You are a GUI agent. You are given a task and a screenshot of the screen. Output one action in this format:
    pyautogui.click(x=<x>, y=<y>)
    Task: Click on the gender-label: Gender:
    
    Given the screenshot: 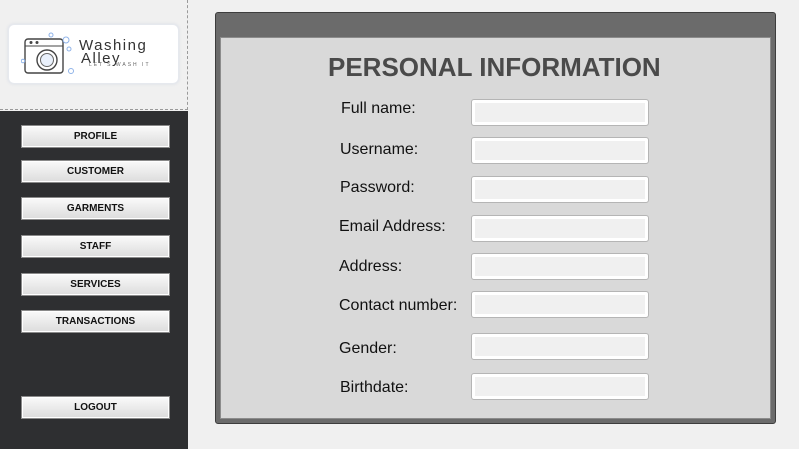 What is the action you would take?
    pyautogui.click(x=368, y=348)
    